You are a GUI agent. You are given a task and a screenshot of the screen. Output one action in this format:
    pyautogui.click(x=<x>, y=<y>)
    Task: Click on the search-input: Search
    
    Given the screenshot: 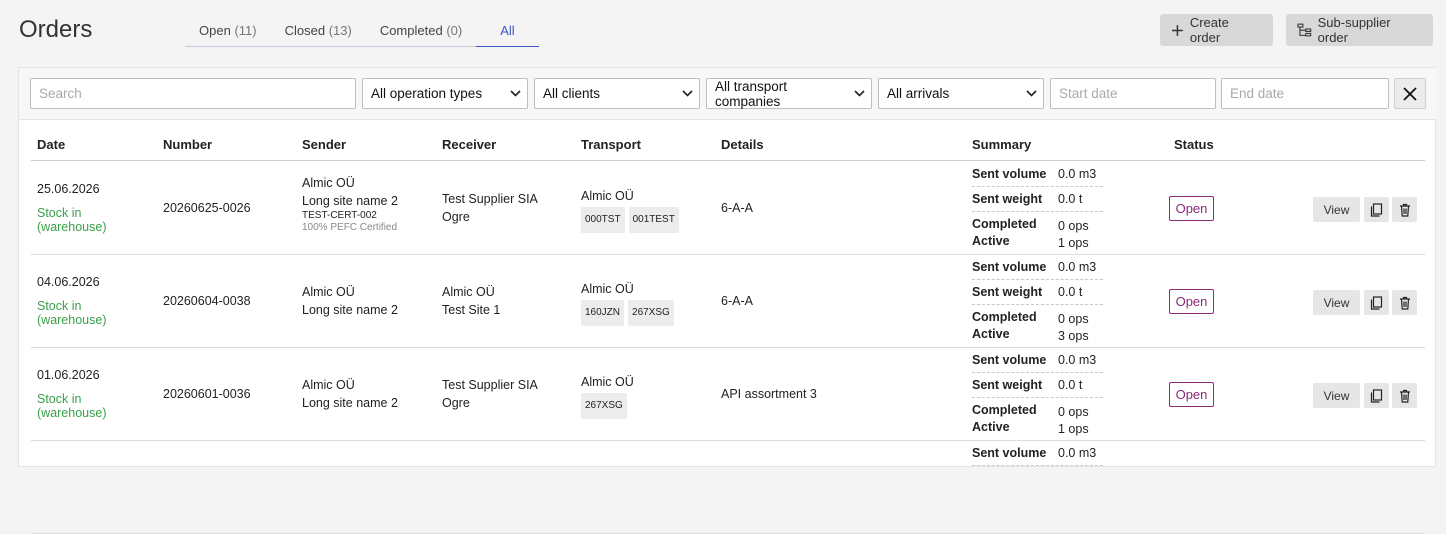 What is the action you would take?
    pyautogui.click(x=193, y=93)
    